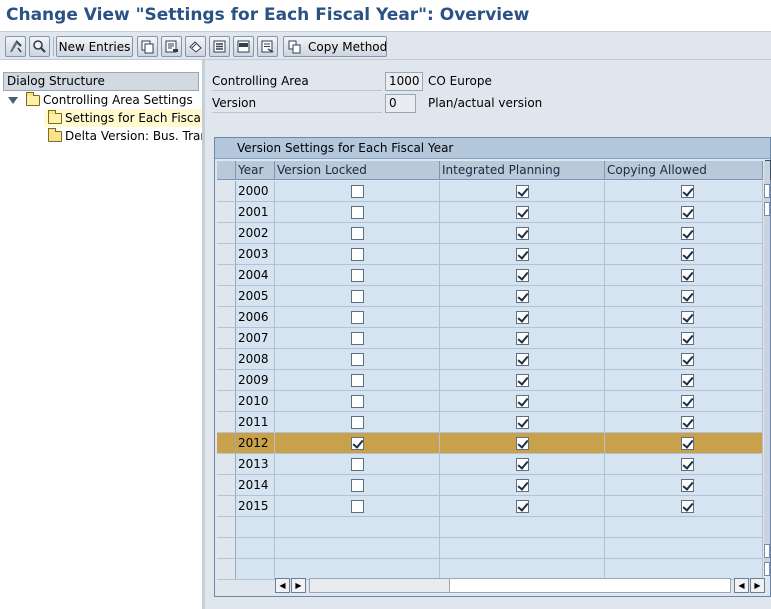 The image size is (771, 609). Describe the element at coordinates (490, 275) in the screenshot. I see `table-row: 2004` at that location.